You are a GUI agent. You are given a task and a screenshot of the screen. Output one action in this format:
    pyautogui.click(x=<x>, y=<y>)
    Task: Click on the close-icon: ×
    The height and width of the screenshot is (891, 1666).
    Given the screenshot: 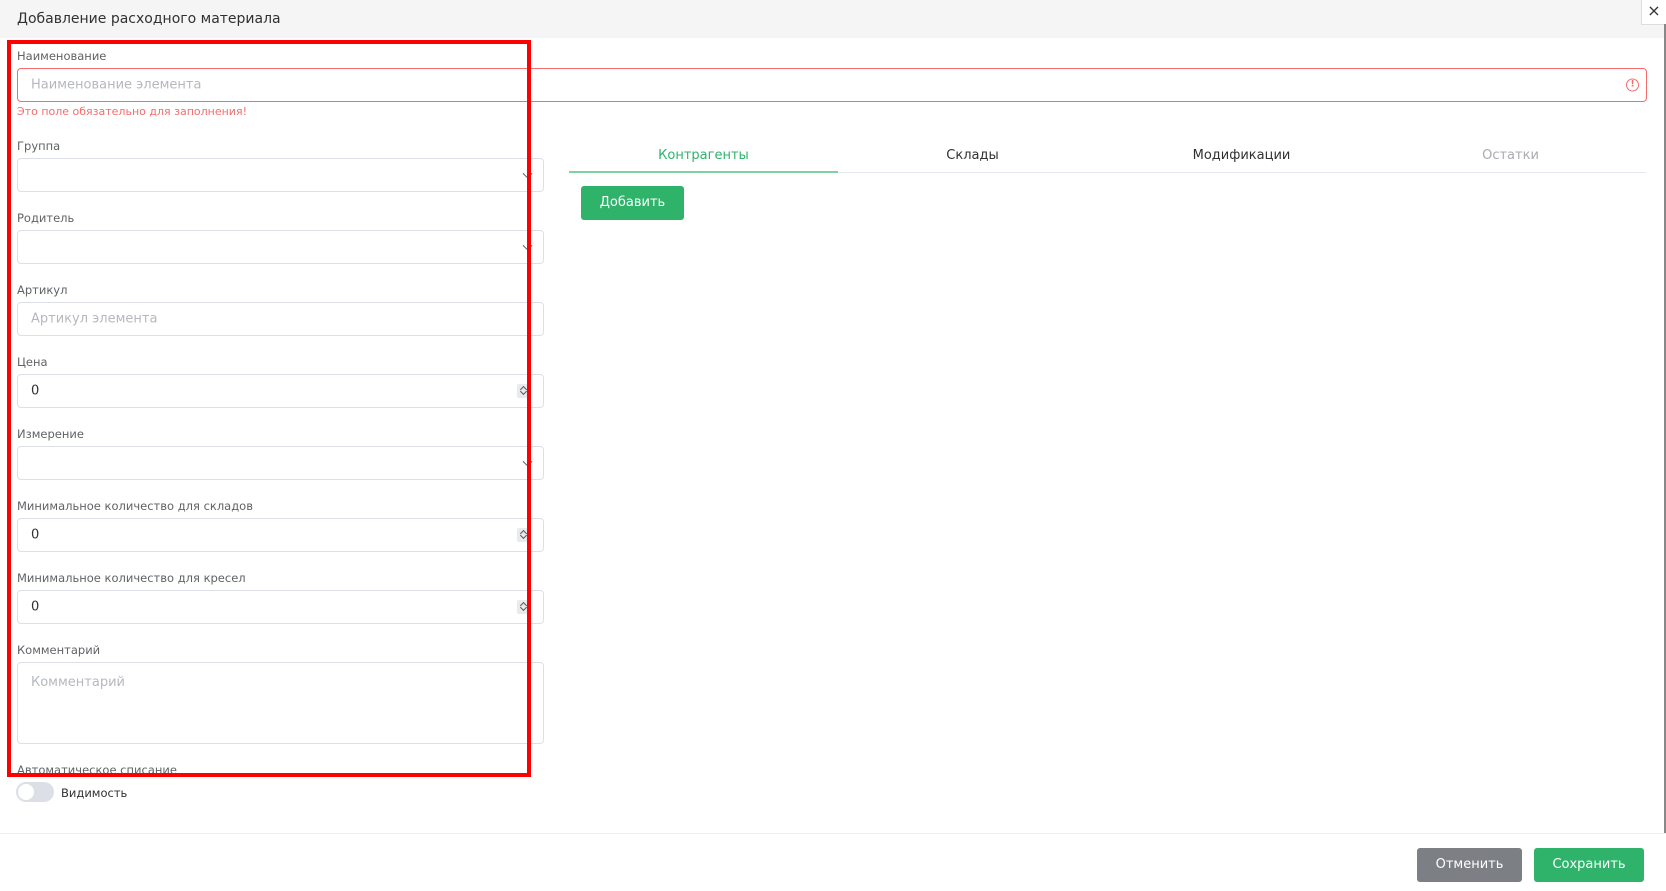 What is the action you would take?
    pyautogui.click(x=1653, y=12)
    